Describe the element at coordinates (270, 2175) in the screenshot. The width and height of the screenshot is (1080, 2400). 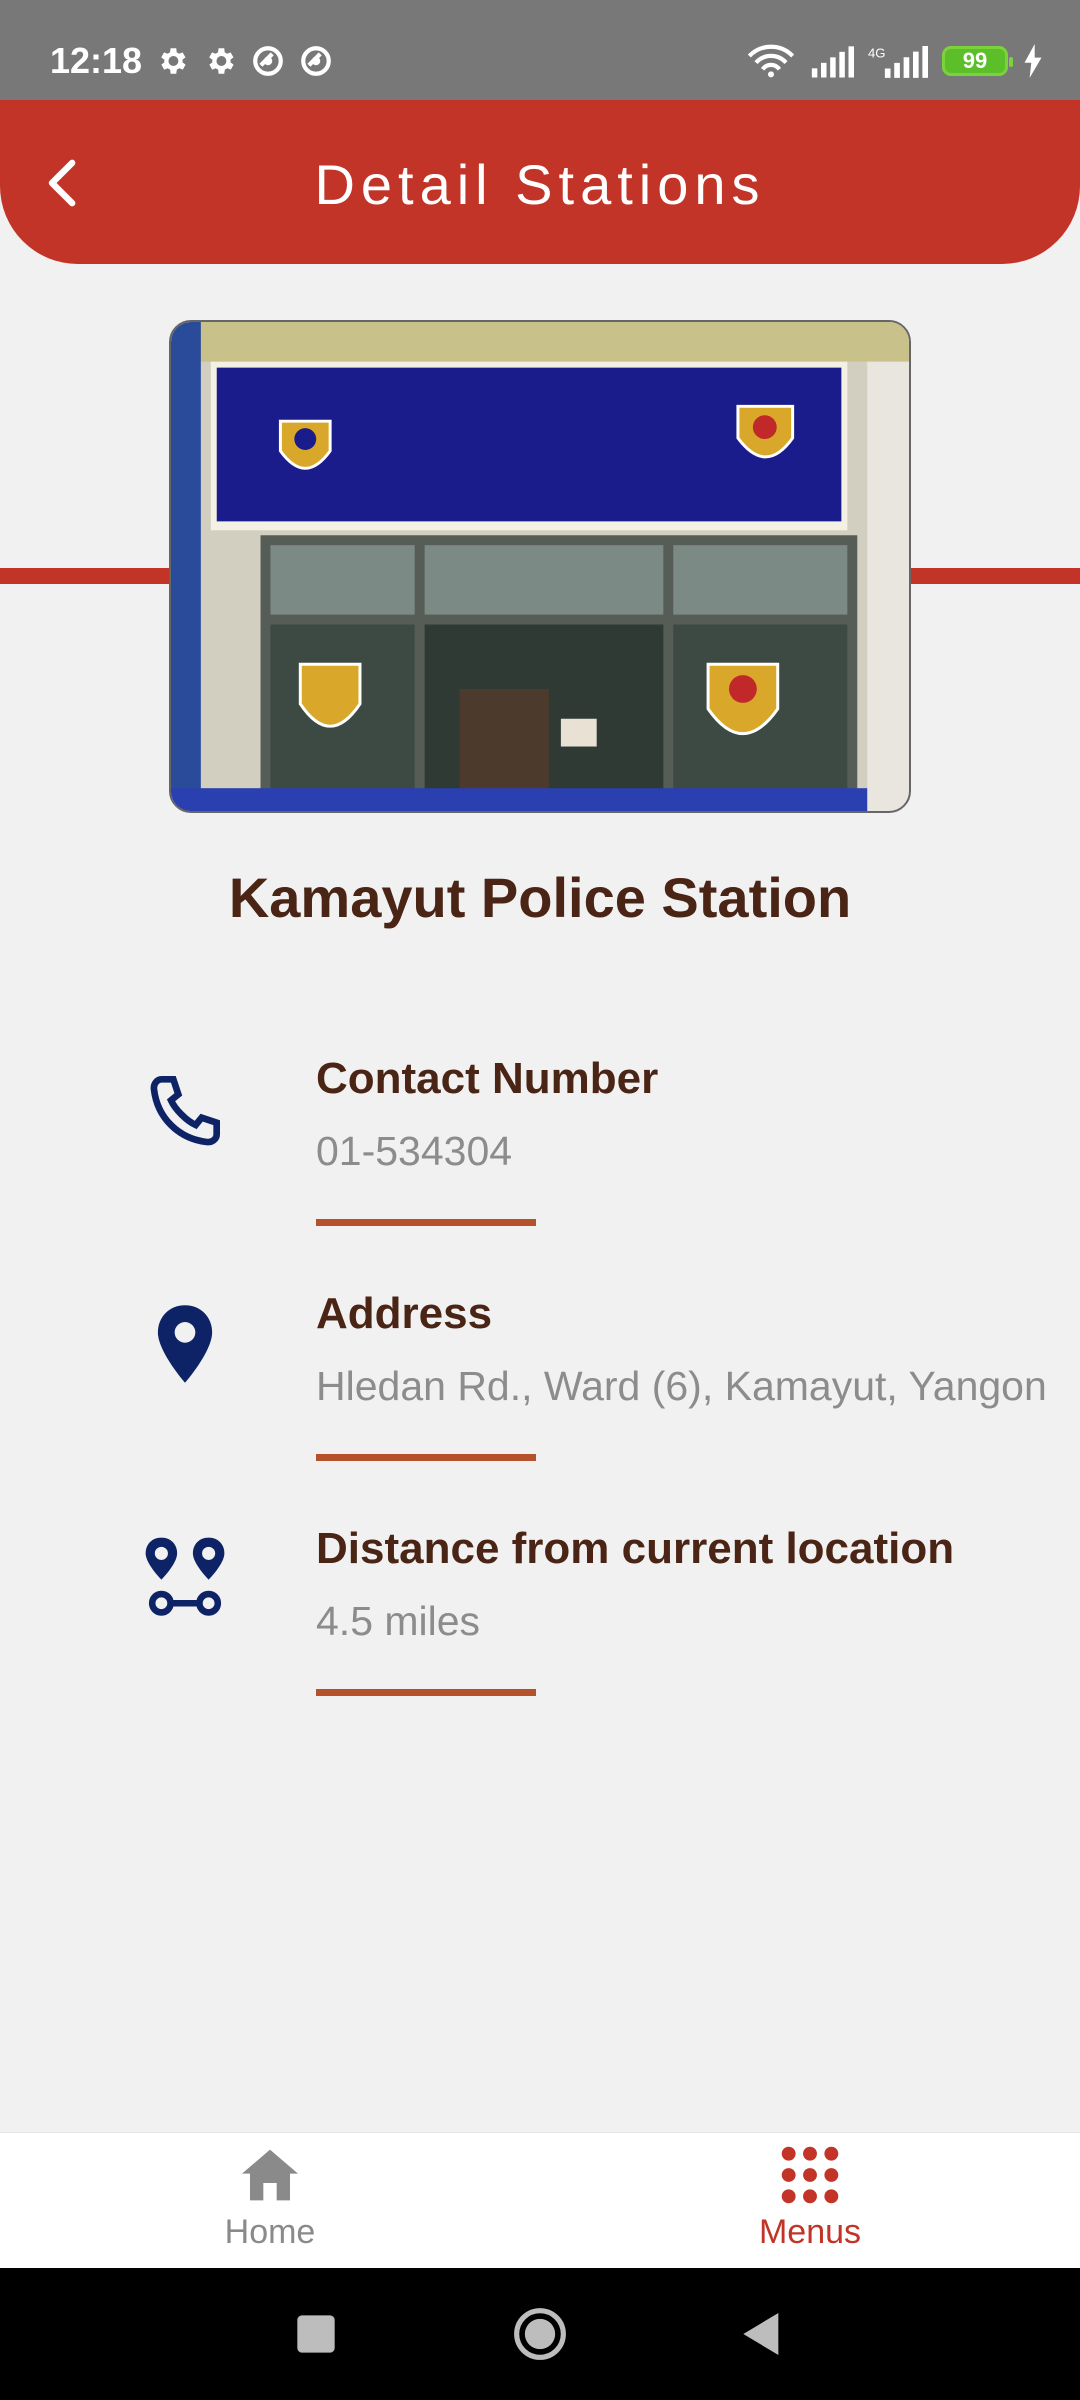
I see `home-icon` at that location.